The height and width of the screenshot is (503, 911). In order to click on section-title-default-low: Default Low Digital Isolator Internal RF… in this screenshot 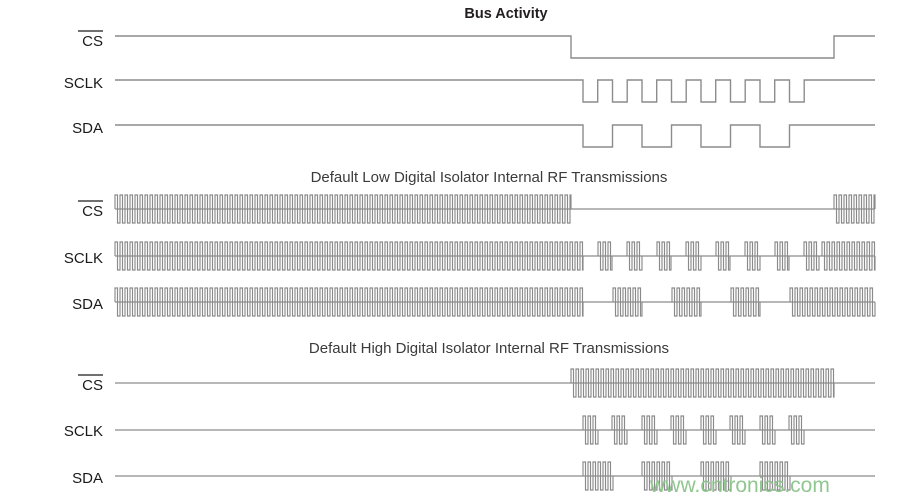, I will do `click(489, 177)`.